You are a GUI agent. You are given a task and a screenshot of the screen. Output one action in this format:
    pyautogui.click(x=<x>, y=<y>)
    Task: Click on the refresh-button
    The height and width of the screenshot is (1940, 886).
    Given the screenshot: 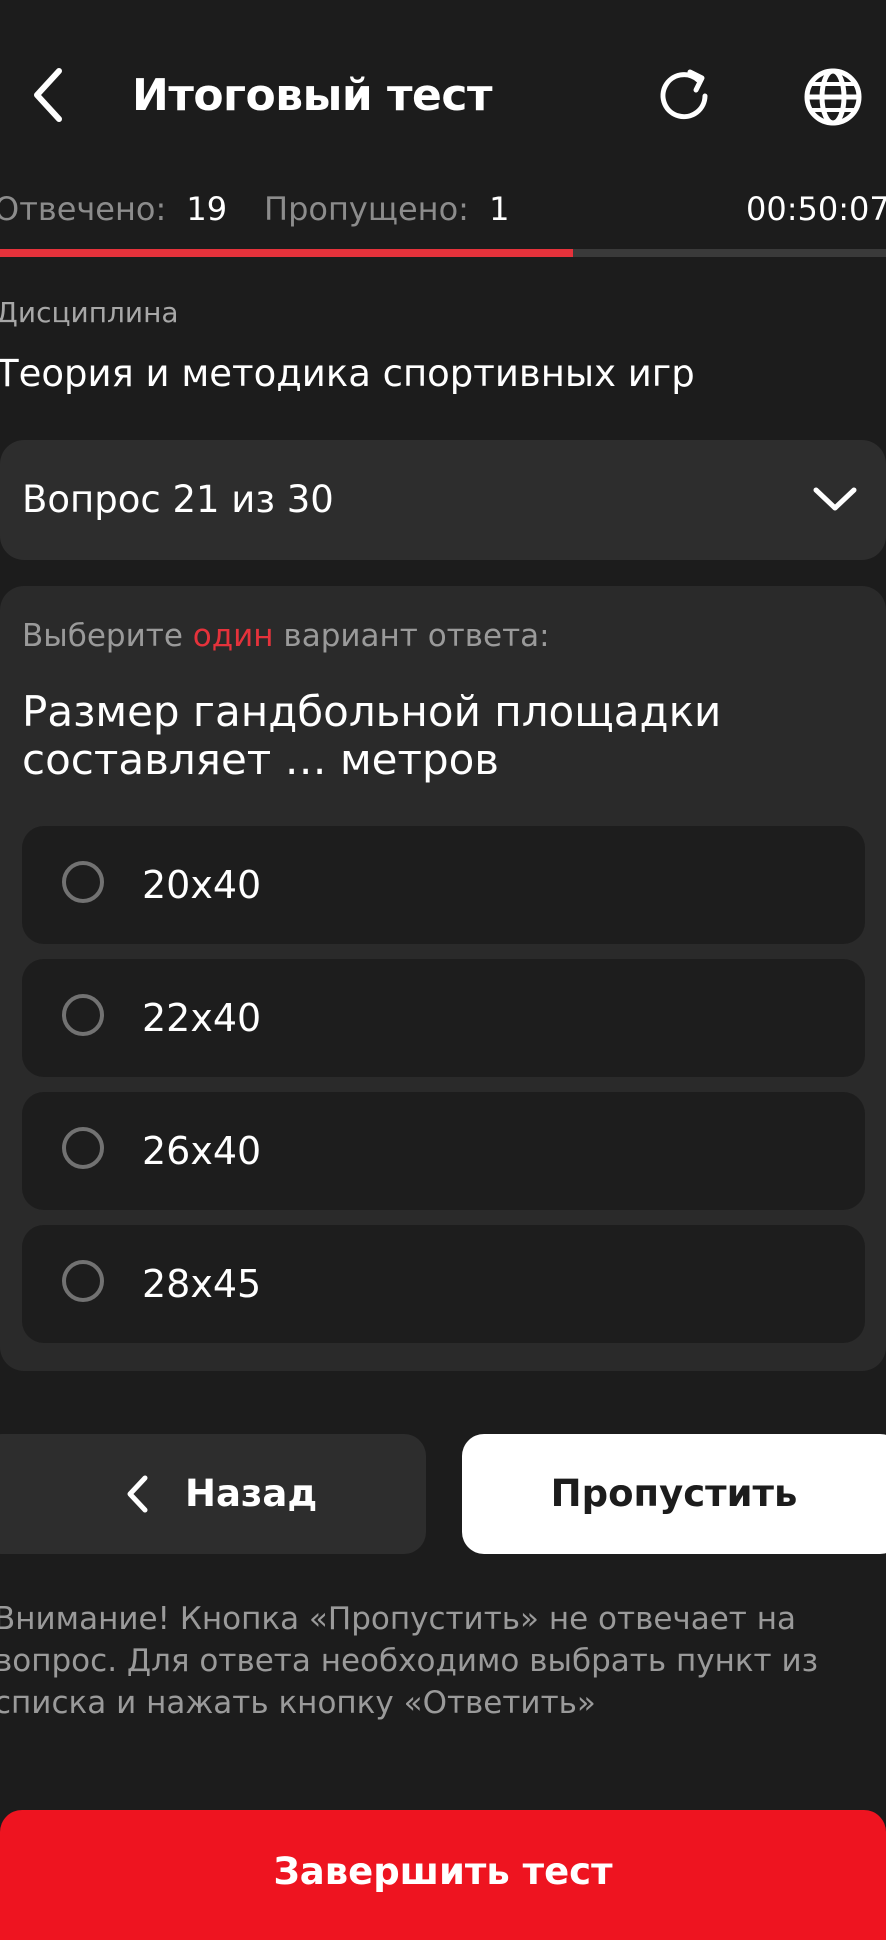 What is the action you would take?
    pyautogui.click(x=685, y=97)
    